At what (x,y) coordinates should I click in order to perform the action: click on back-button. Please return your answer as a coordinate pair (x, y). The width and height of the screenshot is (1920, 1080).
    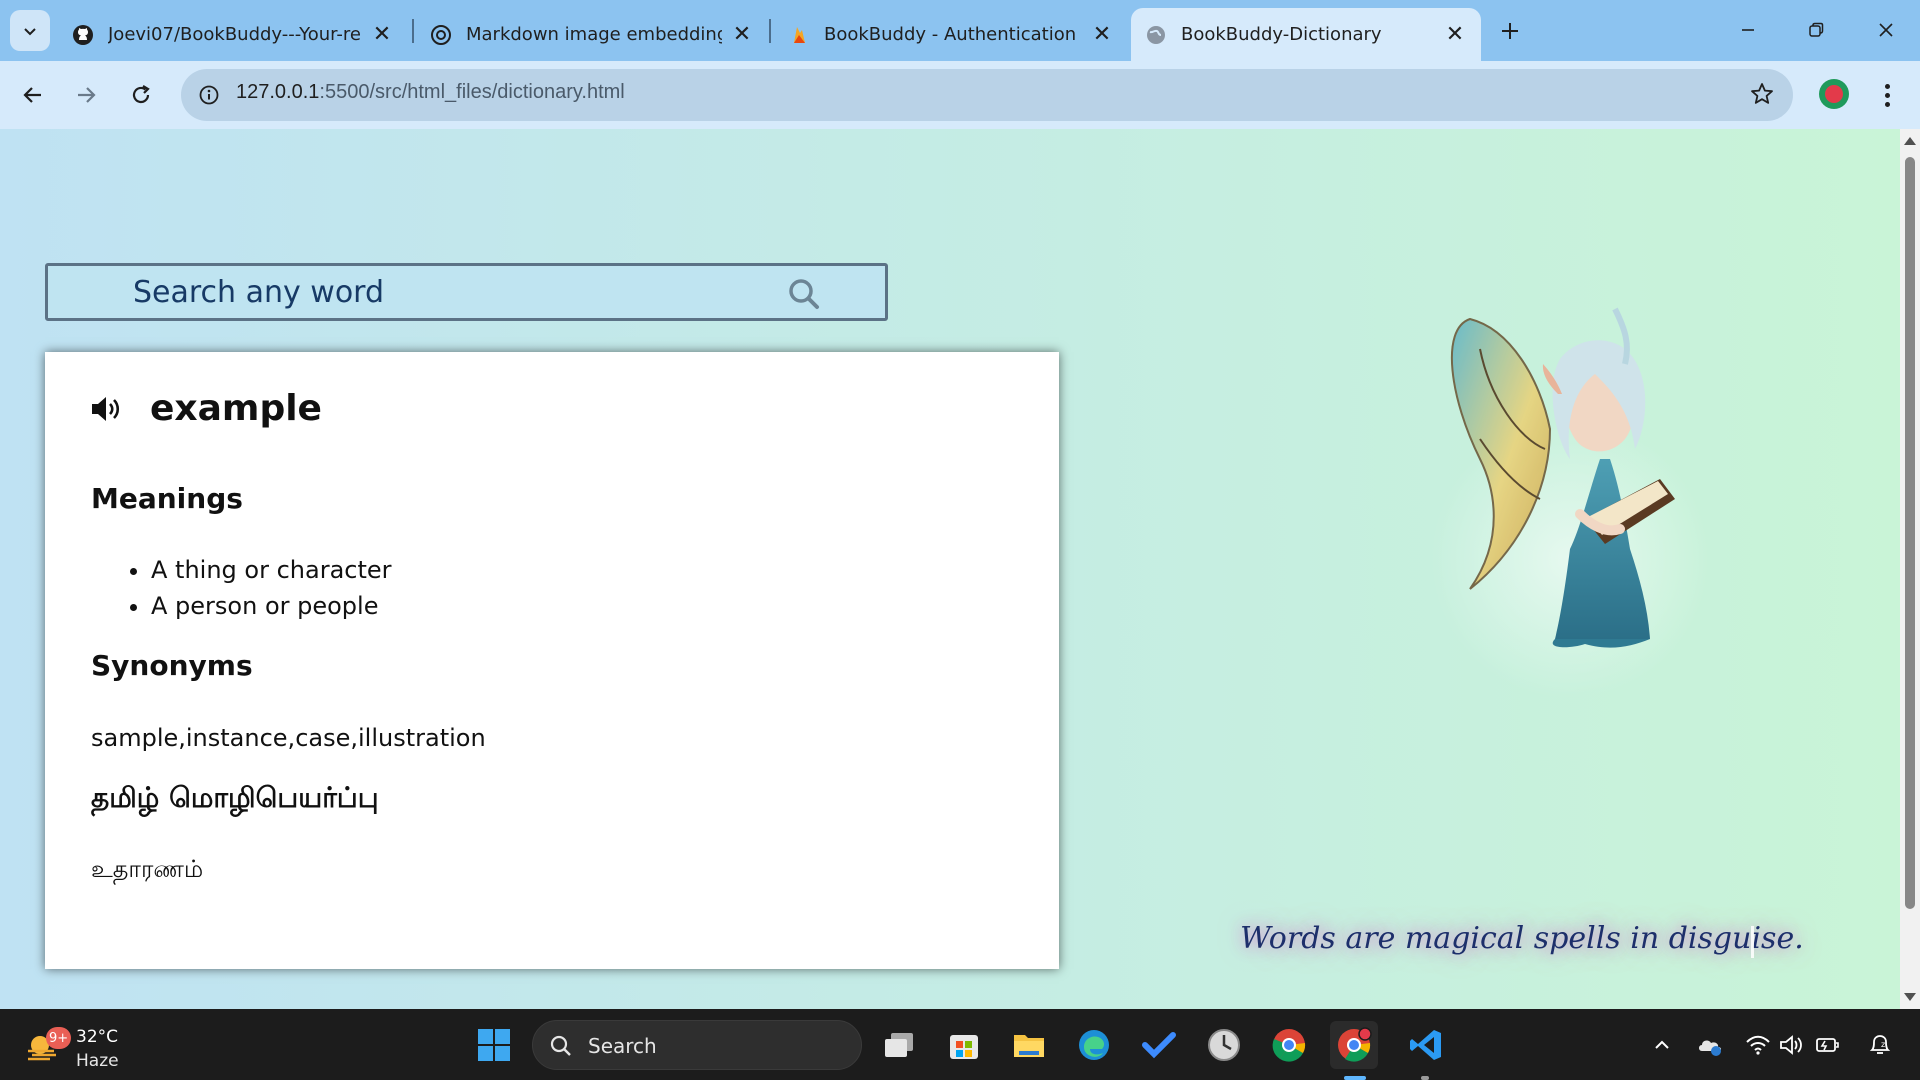
    Looking at the image, I should click on (33, 95).